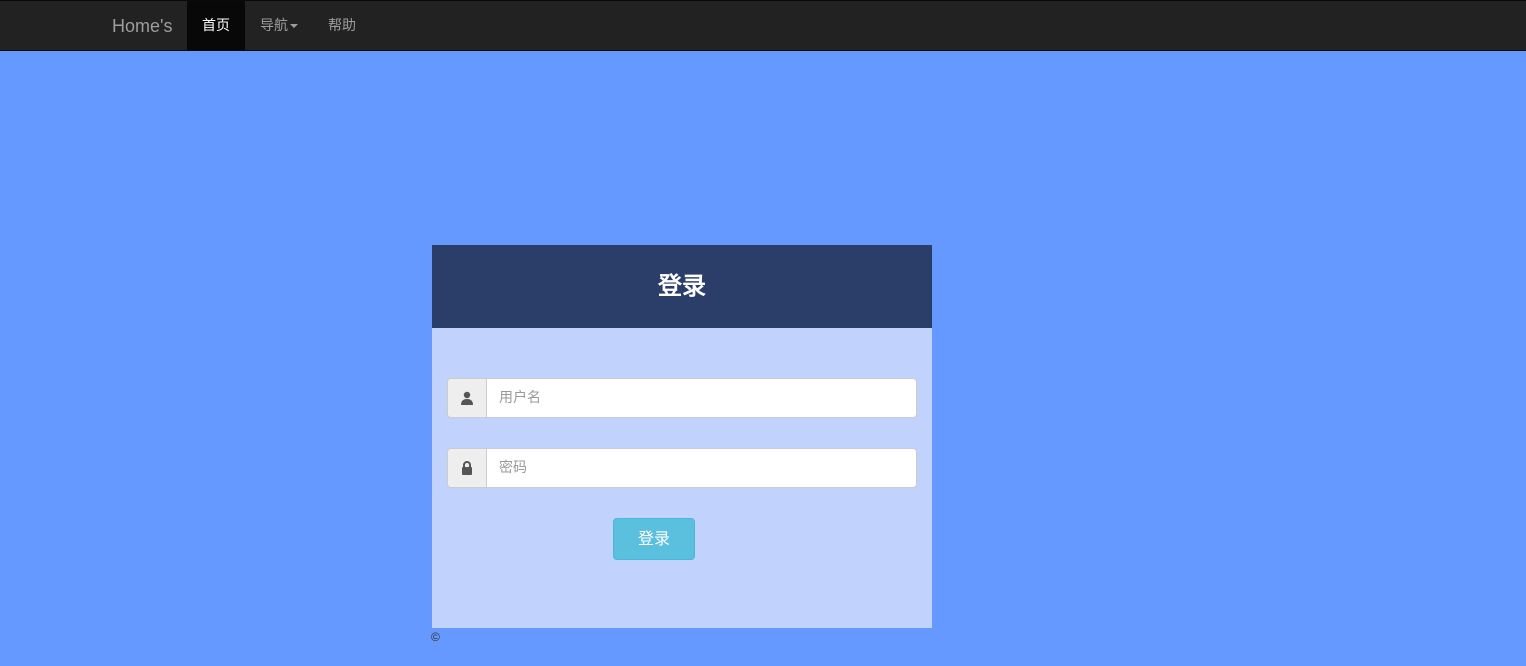 This screenshot has height=666, width=1526. Describe the element at coordinates (294, 26) in the screenshot. I see `caret-down-icon` at that location.